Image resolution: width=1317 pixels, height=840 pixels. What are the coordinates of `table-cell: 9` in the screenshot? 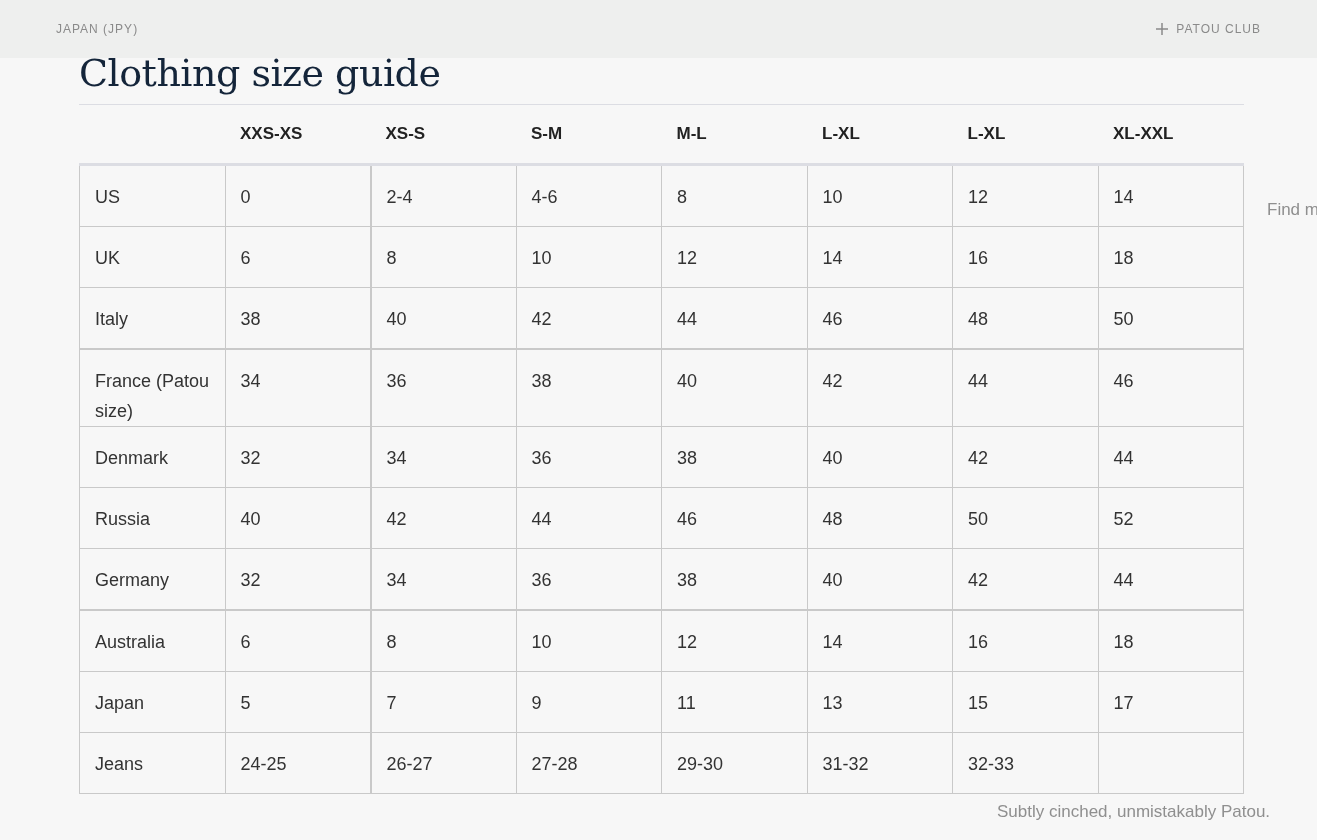 It's located at (589, 702).